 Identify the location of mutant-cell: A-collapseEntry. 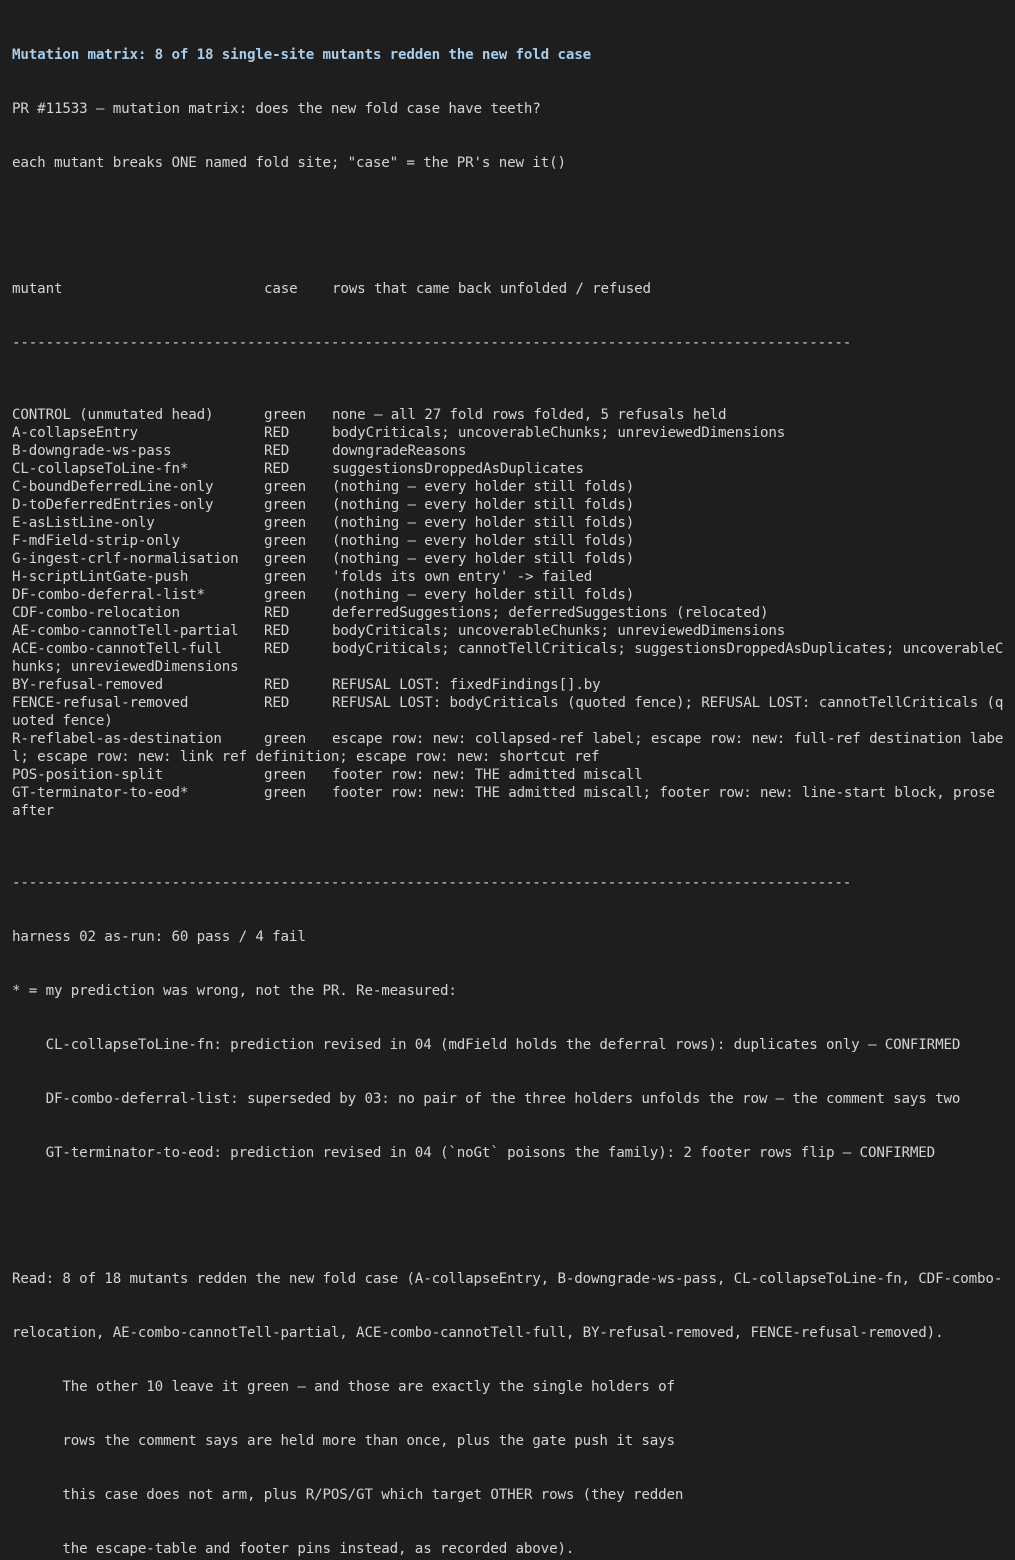
(75, 433).